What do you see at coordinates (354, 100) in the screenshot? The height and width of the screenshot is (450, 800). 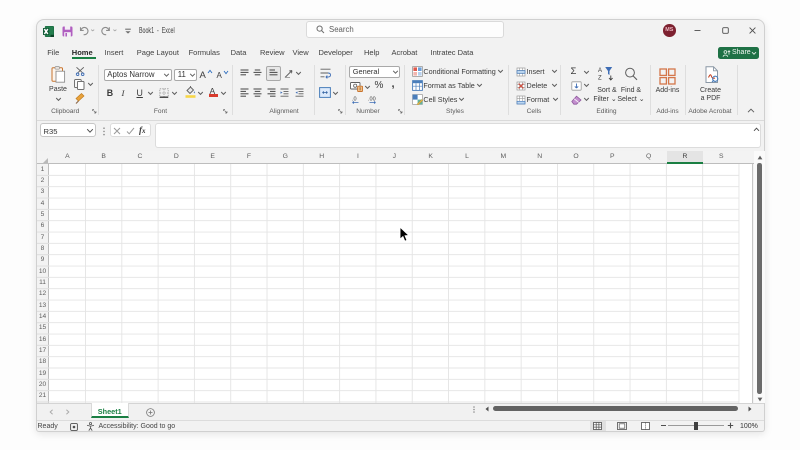 I see `svg-text: .0` at bounding box center [354, 100].